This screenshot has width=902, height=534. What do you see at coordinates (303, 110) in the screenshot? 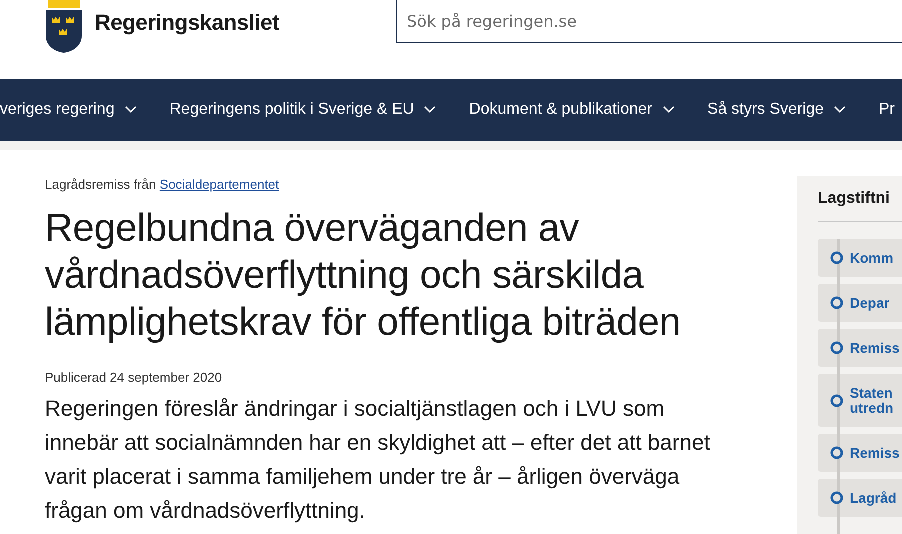
I see `nav-item: Regeringens politik i Sverige & EU` at bounding box center [303, 110].